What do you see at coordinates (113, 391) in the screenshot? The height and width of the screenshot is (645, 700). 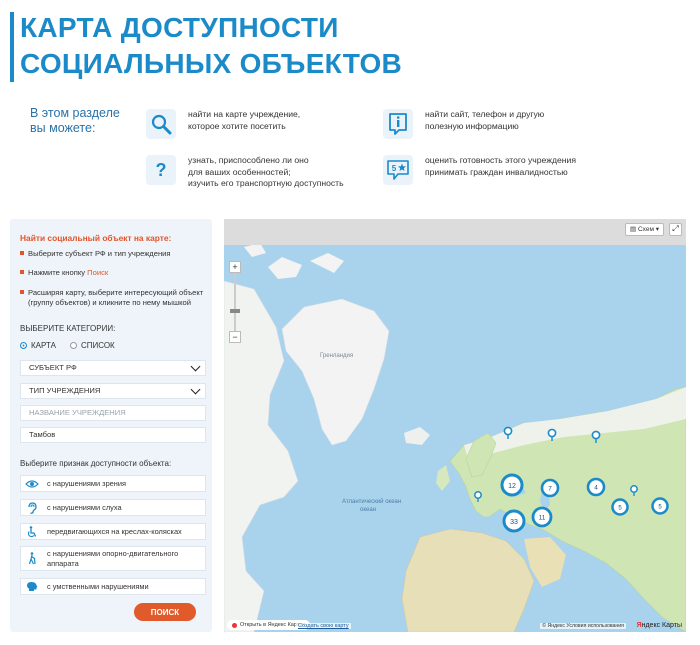 I see `institution-type-select: ТИП УЧРЕЖДЕНИЯ` at bounding box center [113, 391].